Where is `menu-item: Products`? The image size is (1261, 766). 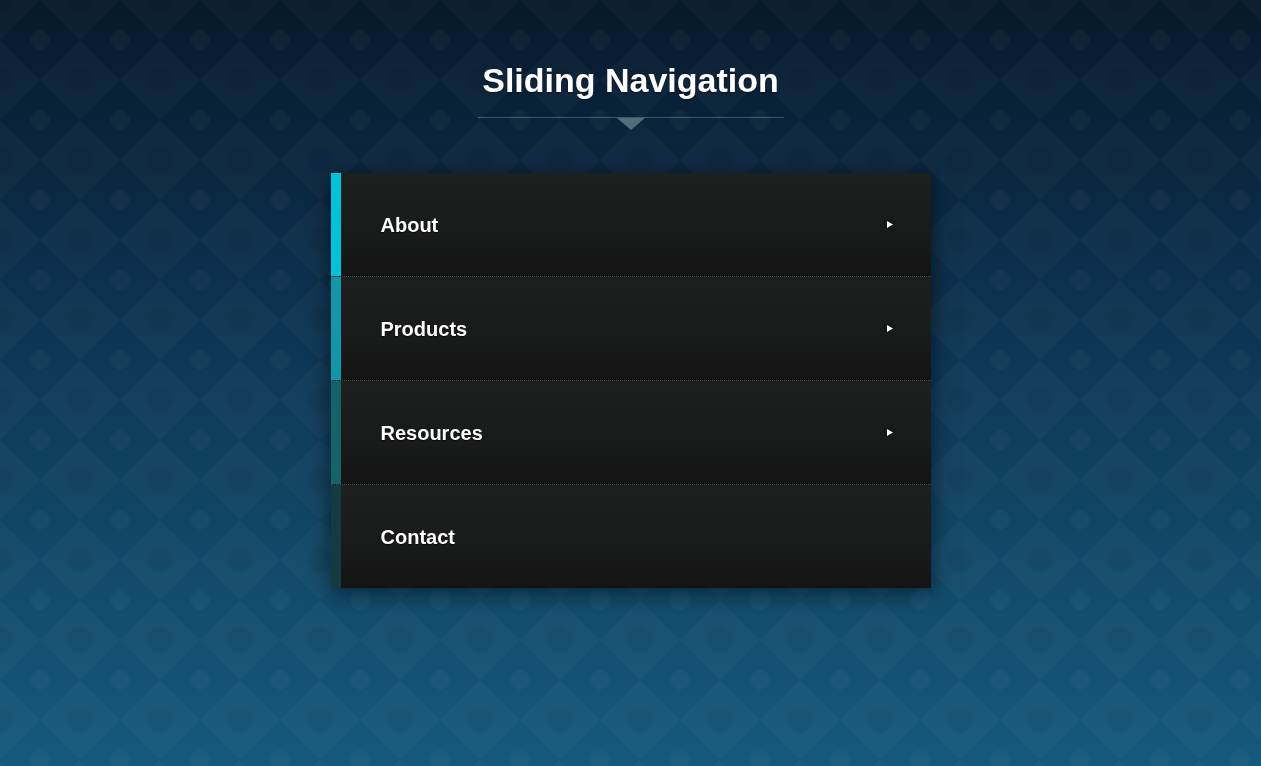 menu-item: Products is located at coordinates (630, 328).